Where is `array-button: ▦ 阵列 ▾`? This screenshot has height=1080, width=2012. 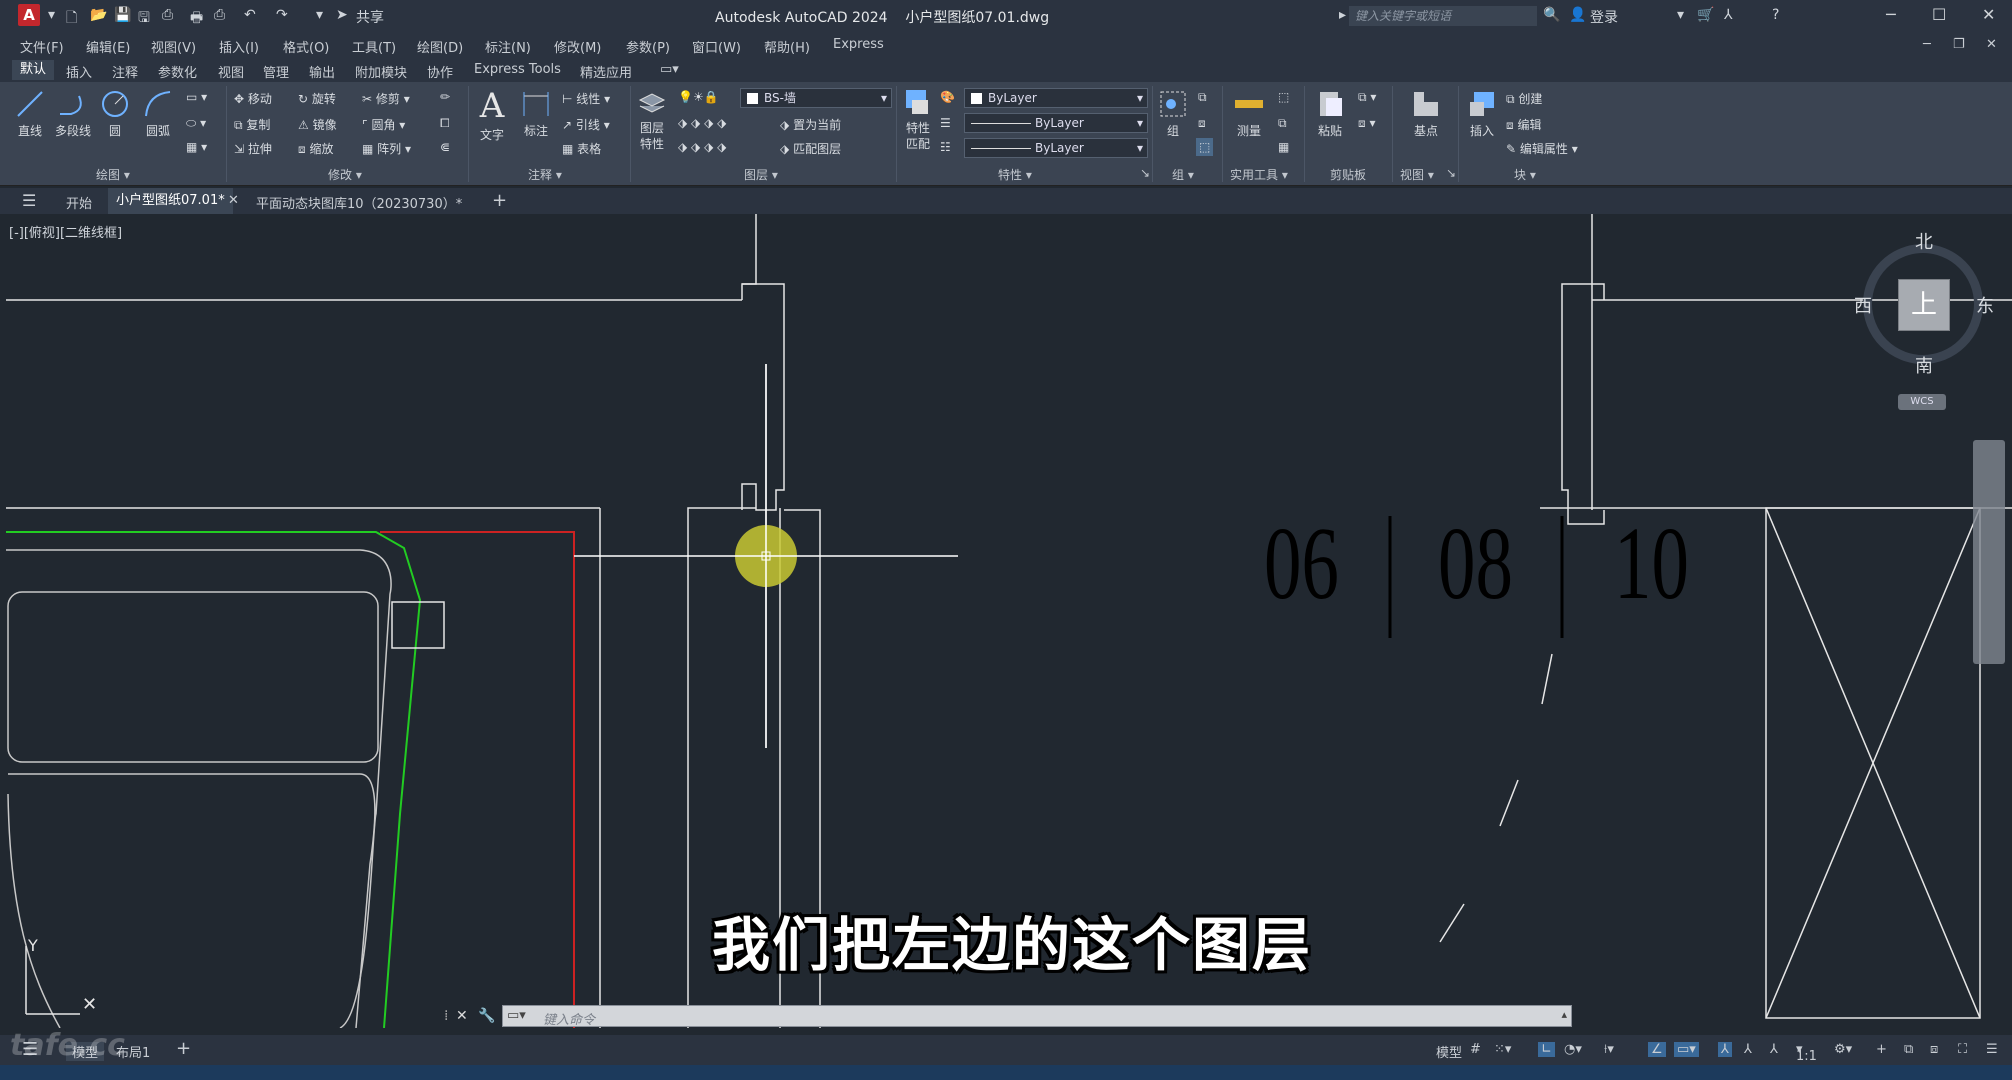 array-button: ▦ 阵列 ▾ is located at coordinates (386, 148).